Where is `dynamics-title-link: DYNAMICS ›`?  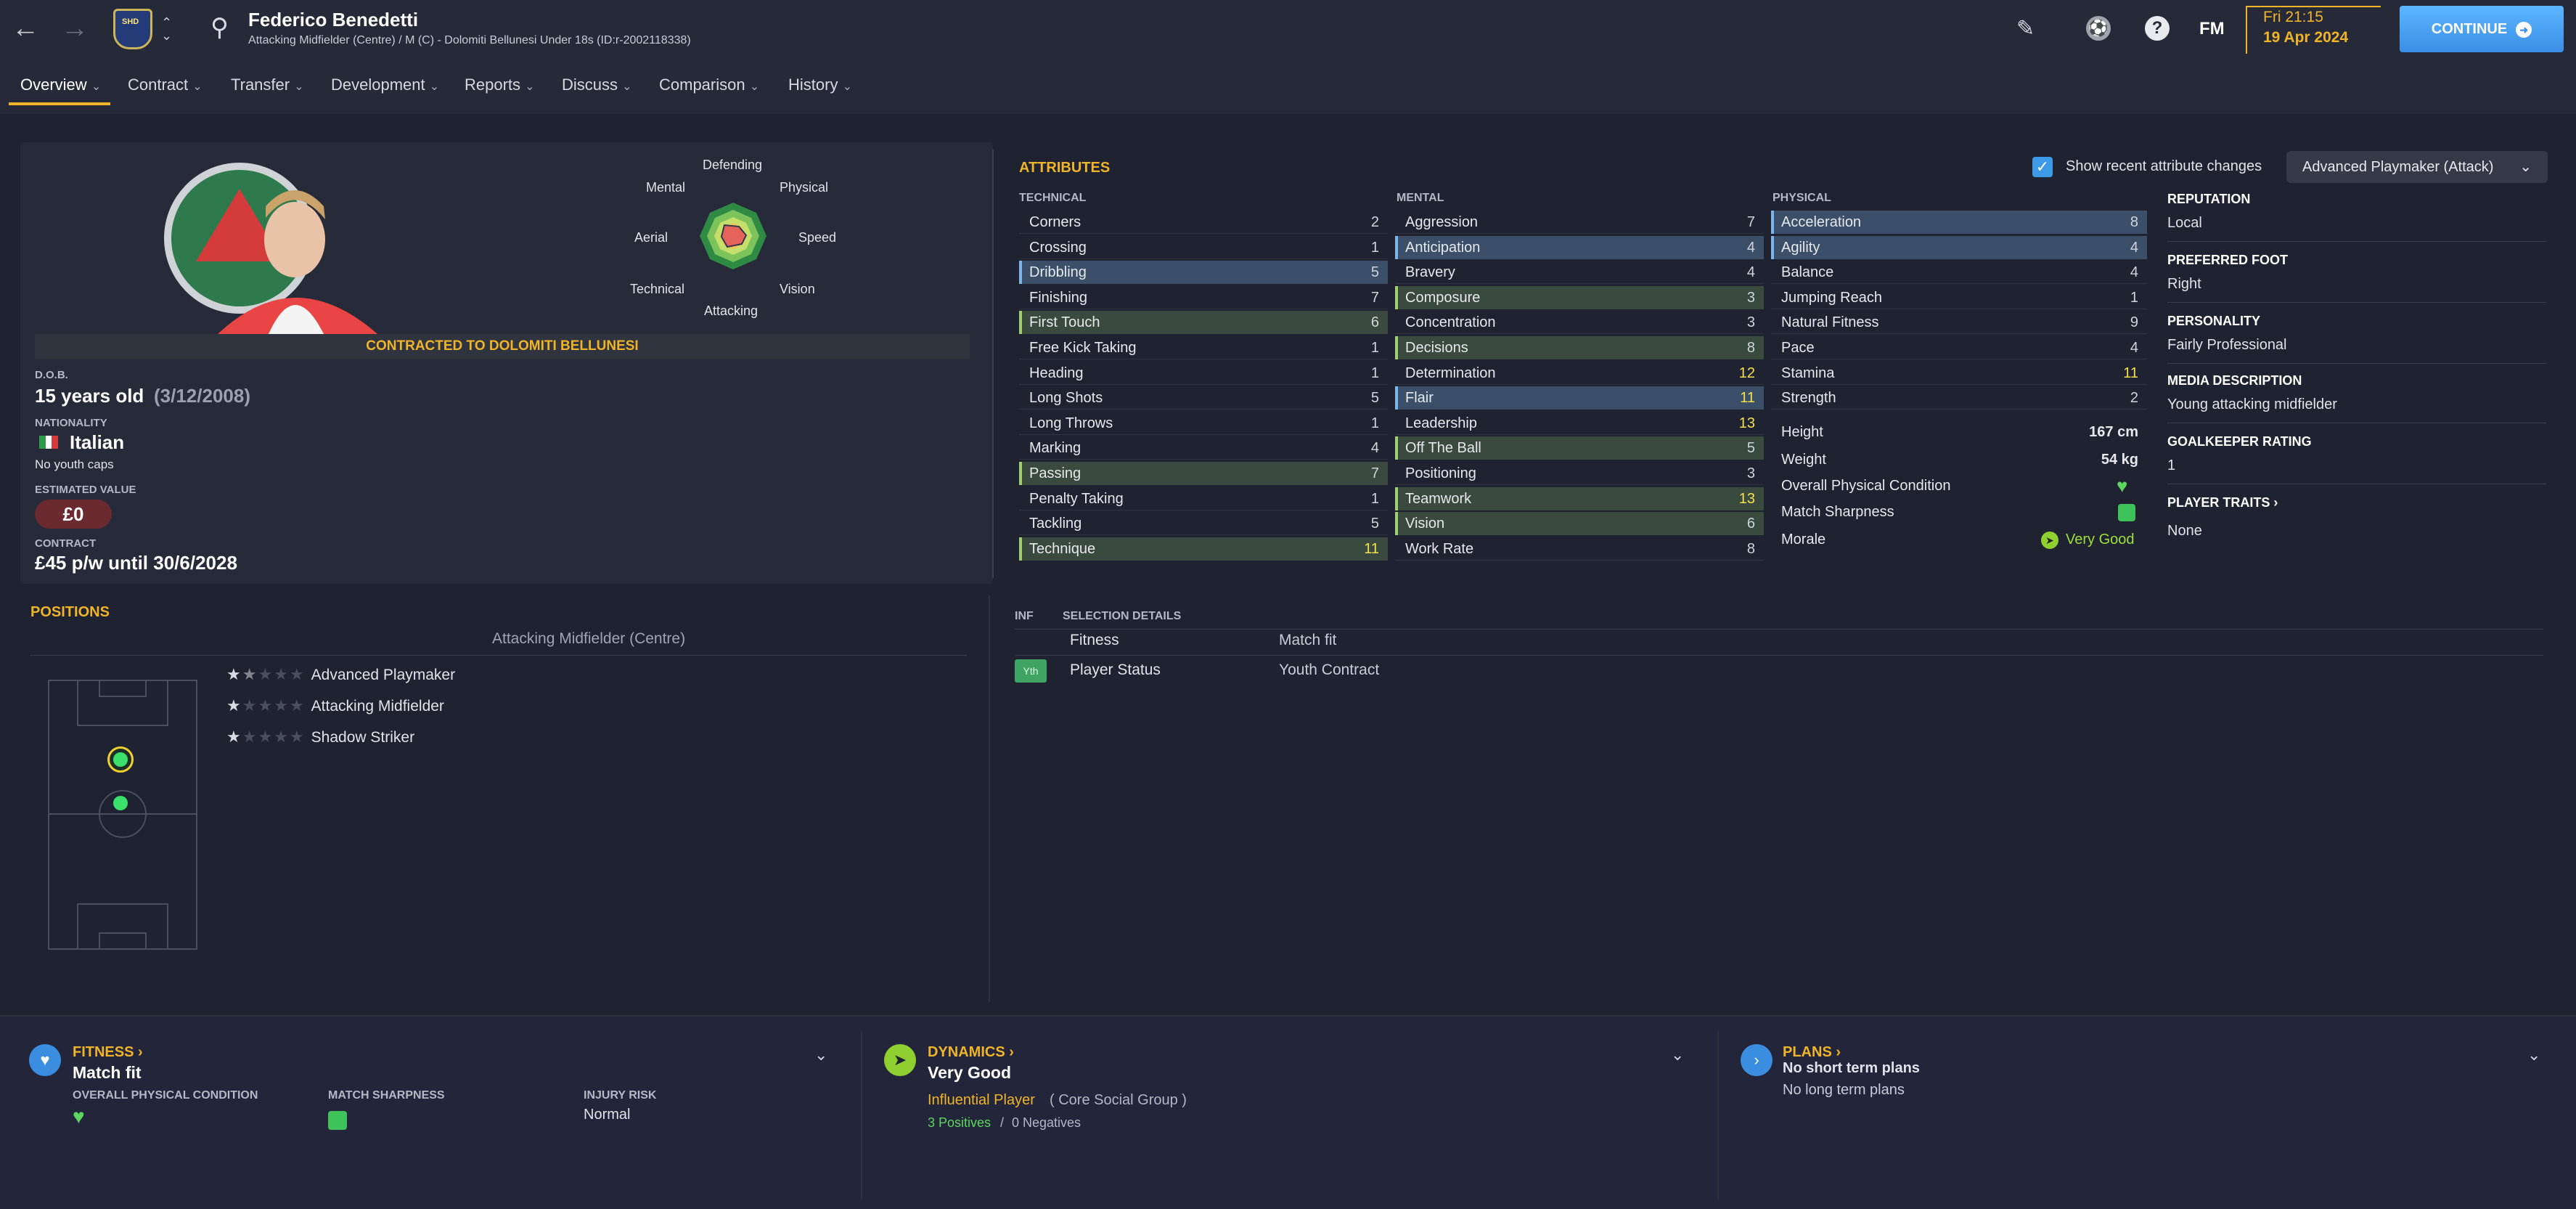
dynamics-title-link: DYNAMICS › is located at coordinates (971, 1052).